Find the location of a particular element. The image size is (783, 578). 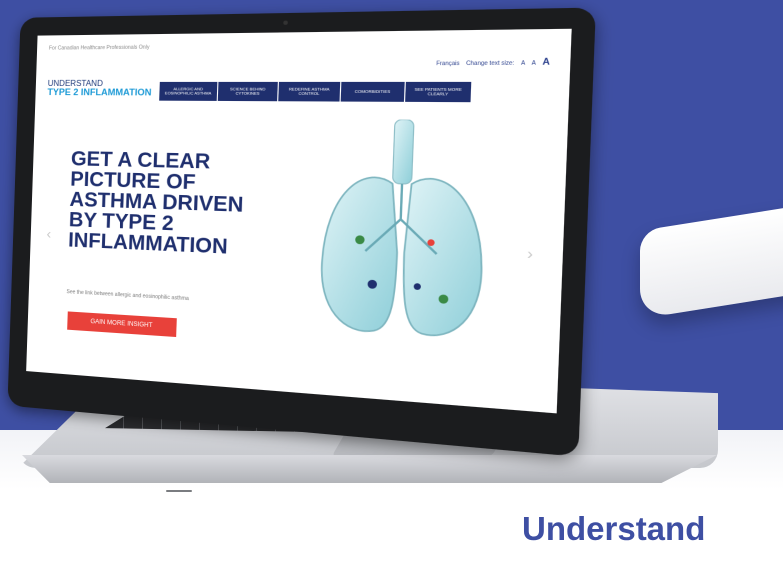

camera is located at coordinates (285, 22).